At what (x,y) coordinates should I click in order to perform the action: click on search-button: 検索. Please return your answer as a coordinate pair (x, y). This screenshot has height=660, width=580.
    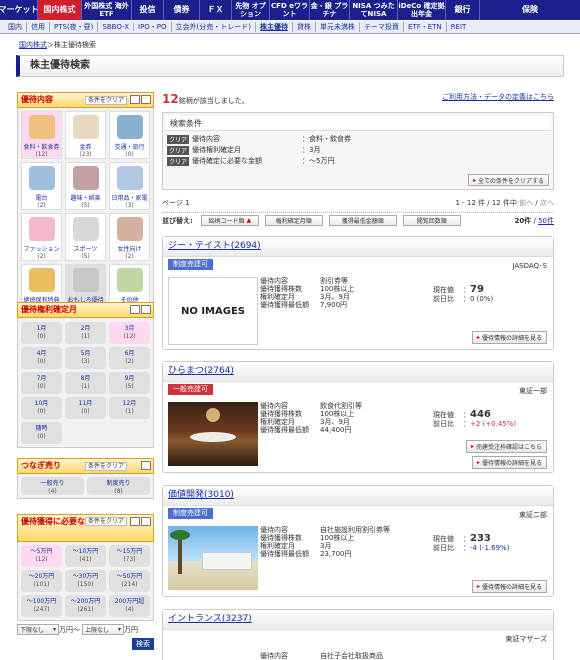
    Looking at the image, I should click on (143, 644).